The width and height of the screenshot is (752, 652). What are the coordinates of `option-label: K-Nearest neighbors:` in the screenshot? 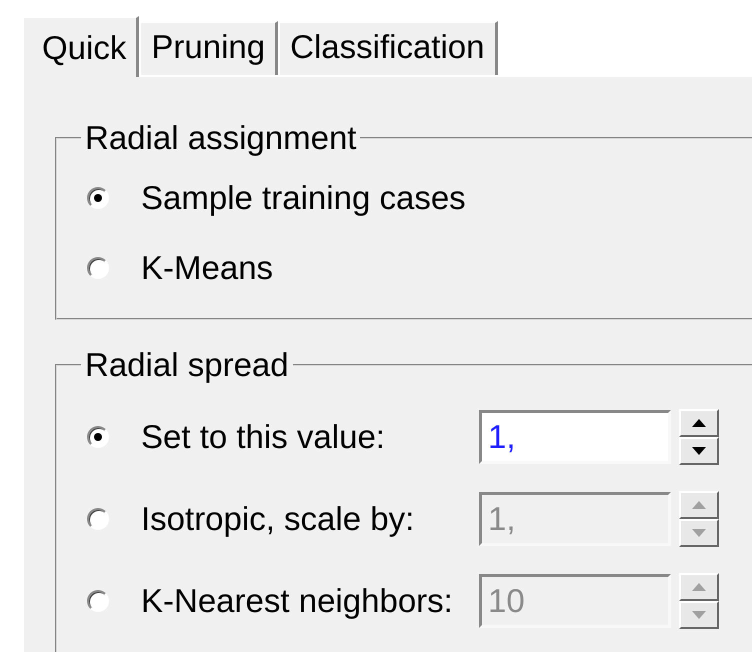 It's located at (297, 601).